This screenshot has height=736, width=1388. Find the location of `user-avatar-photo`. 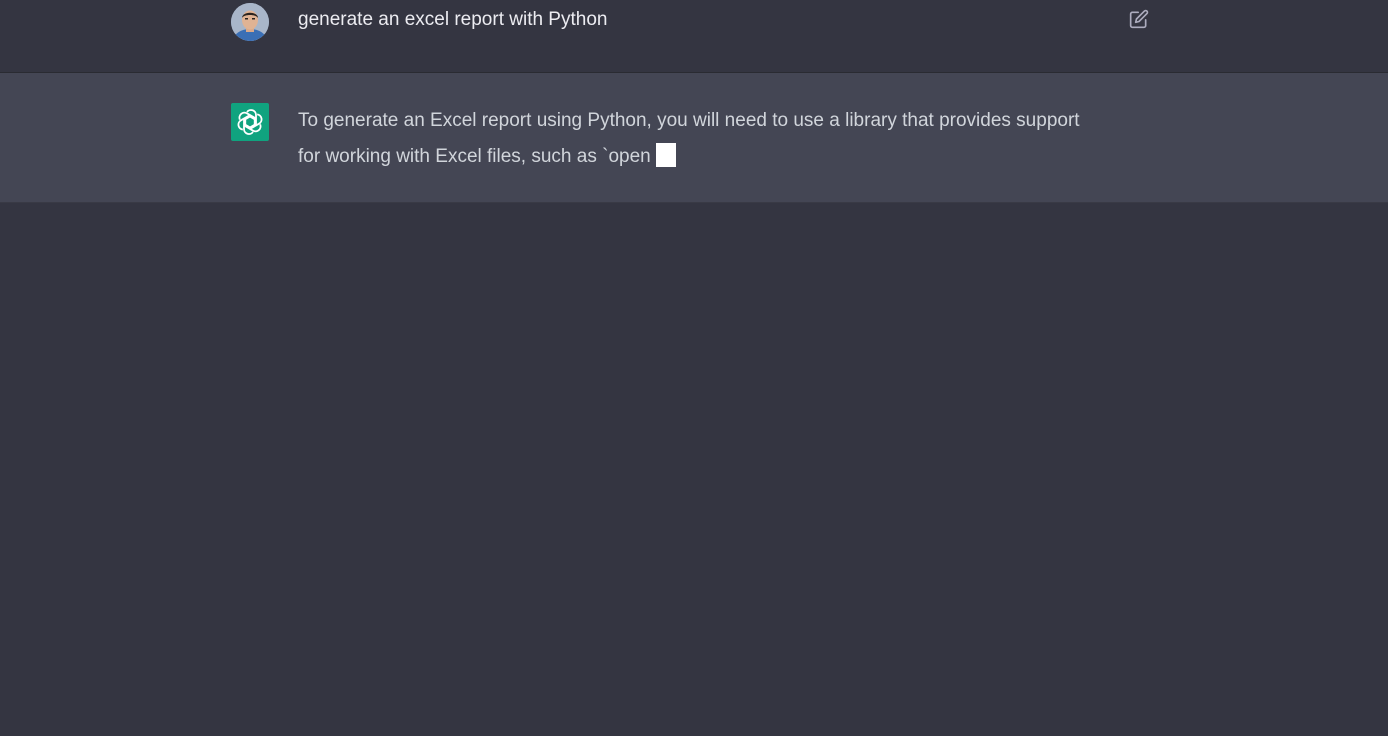

user-avatar-photo is located at coordinates (250, 22).